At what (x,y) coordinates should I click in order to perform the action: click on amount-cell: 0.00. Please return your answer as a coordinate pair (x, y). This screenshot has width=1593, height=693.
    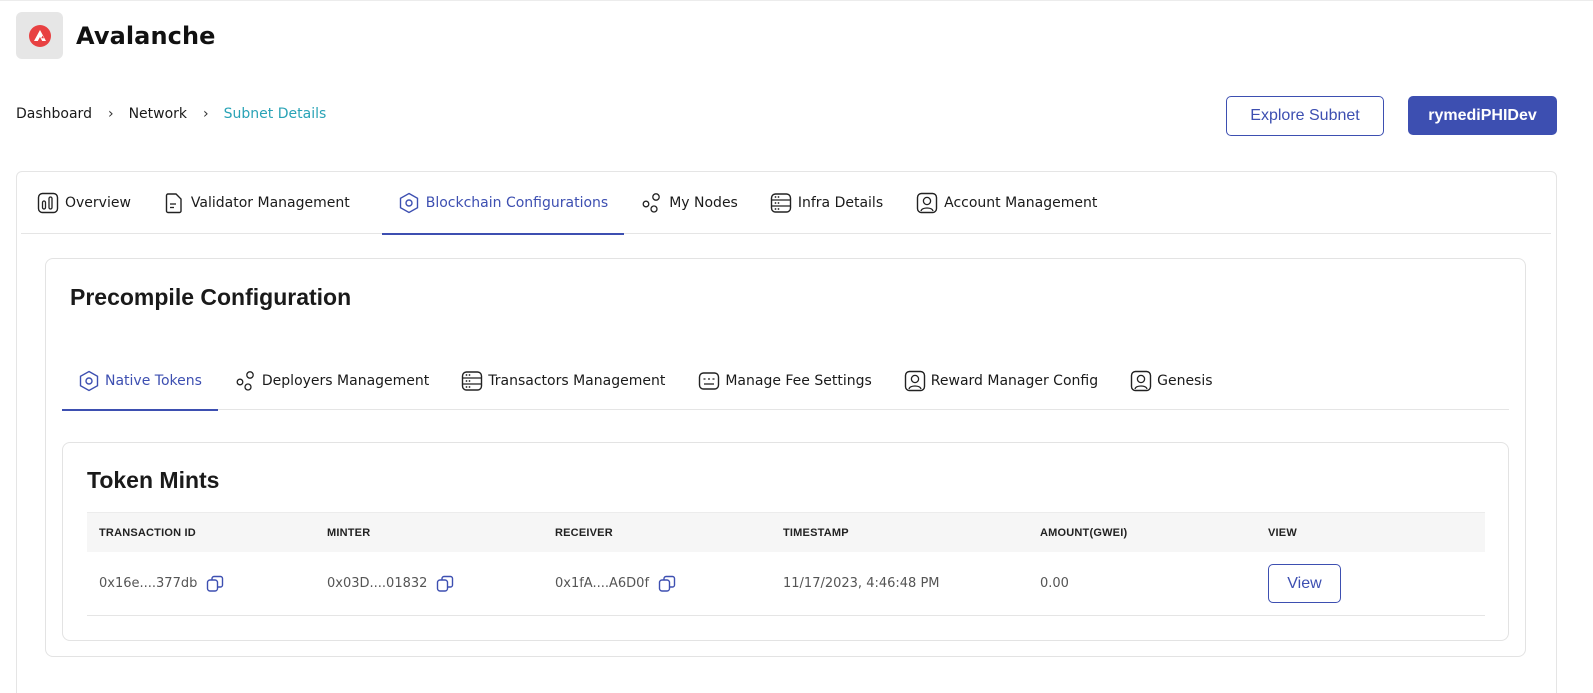
    Looking at the image, I should click on (1054, 583).